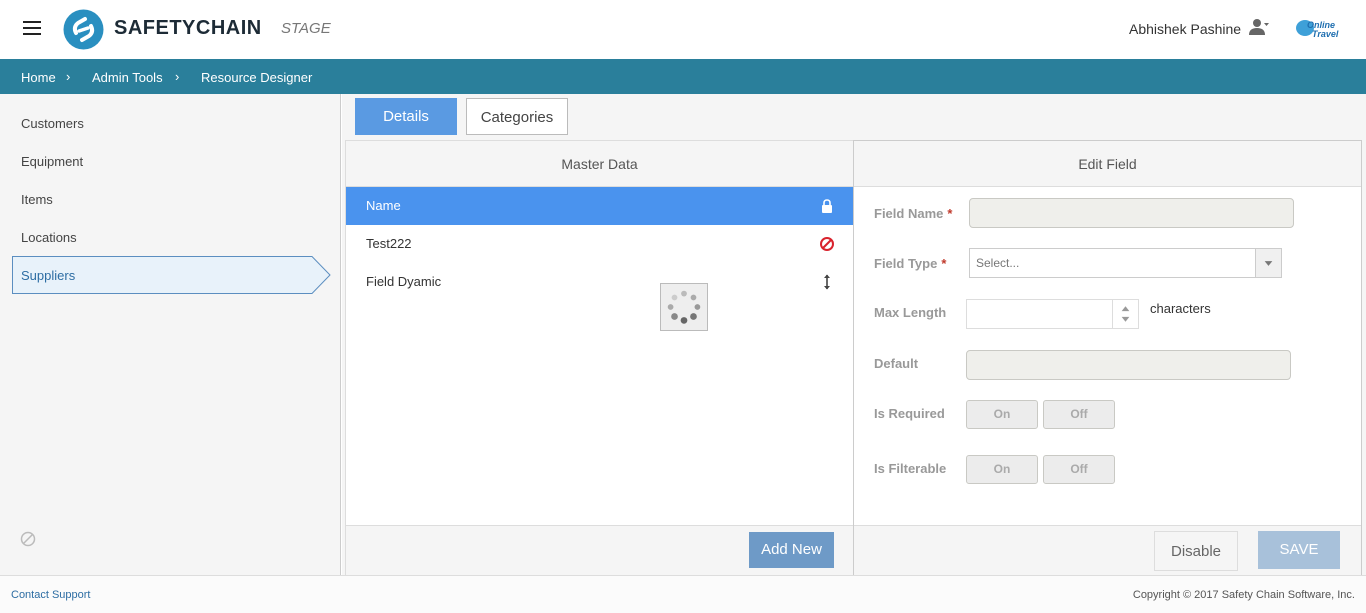 This screenshot has width=1366, height=613. What do you see at coordinates (599, 282) in the screenshot?
I see `list-item: Field Dyamic` at bounding box center [599, 282].